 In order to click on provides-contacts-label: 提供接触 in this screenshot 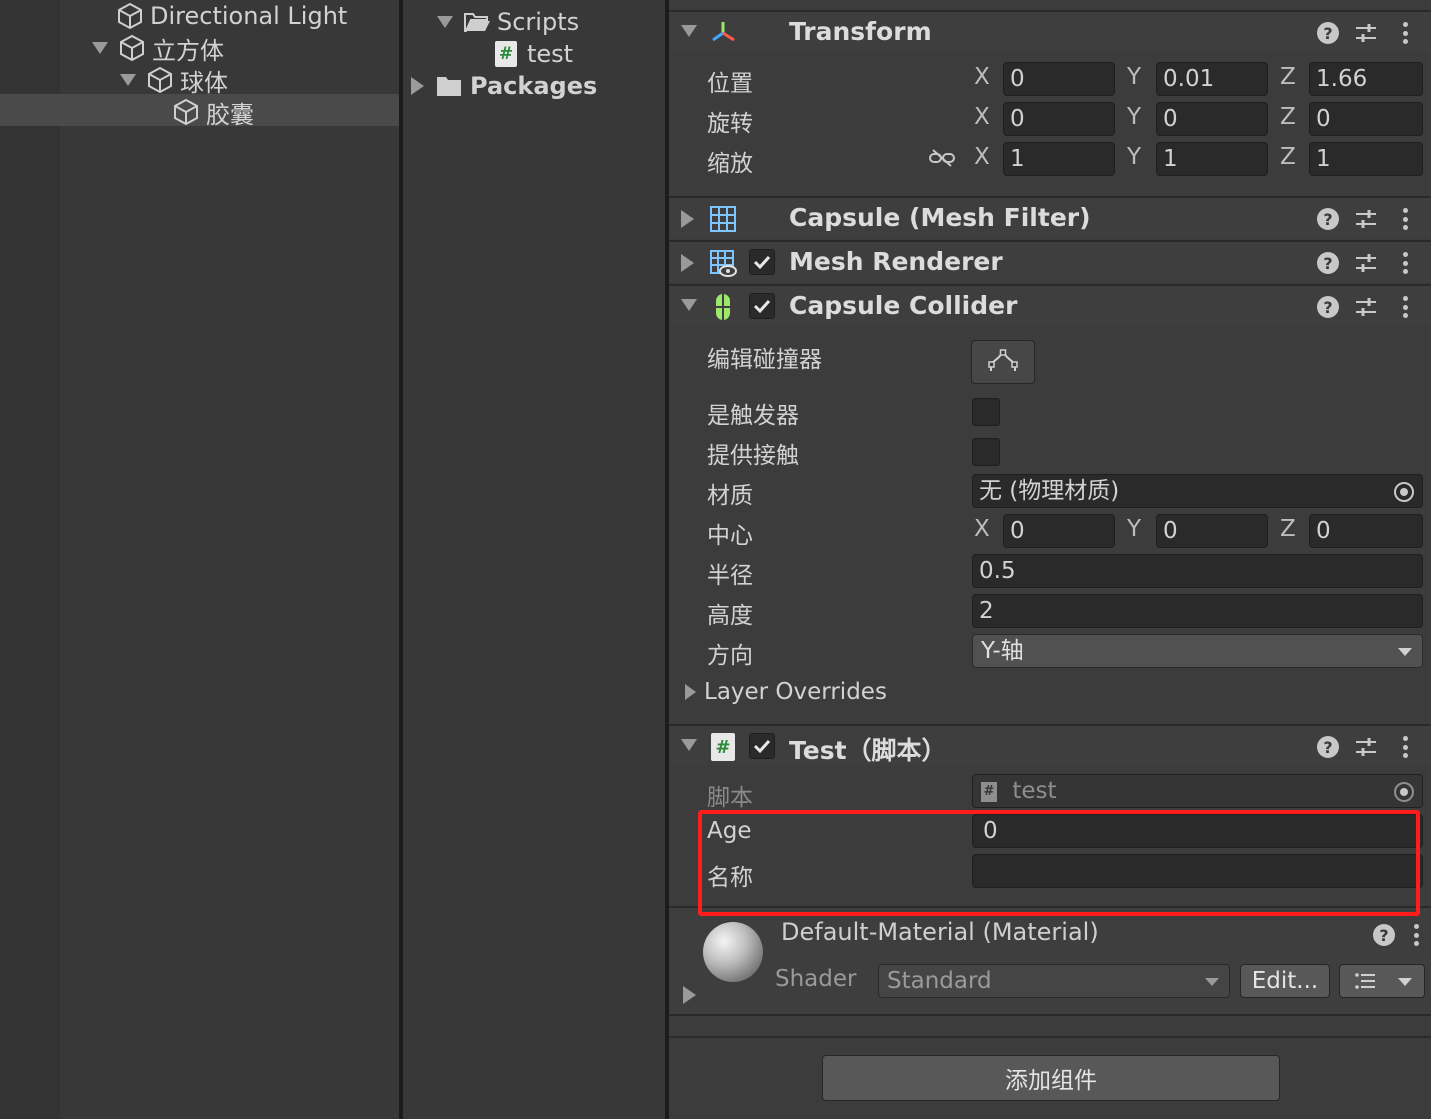, I will do `click(753, 456)`.